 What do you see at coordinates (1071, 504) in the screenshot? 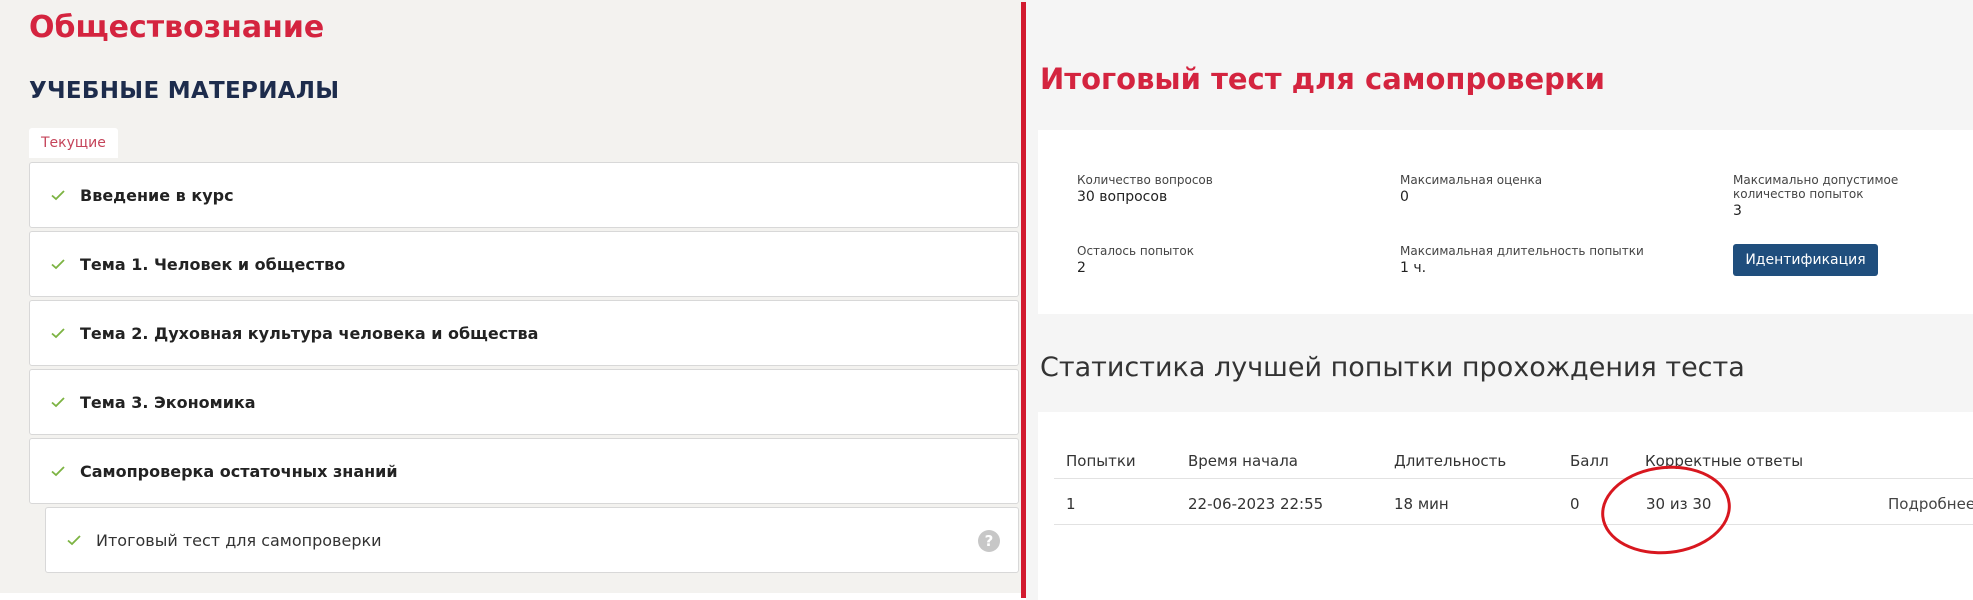
I see `cell-attempt: 1` at bounding box center [1071, 504].